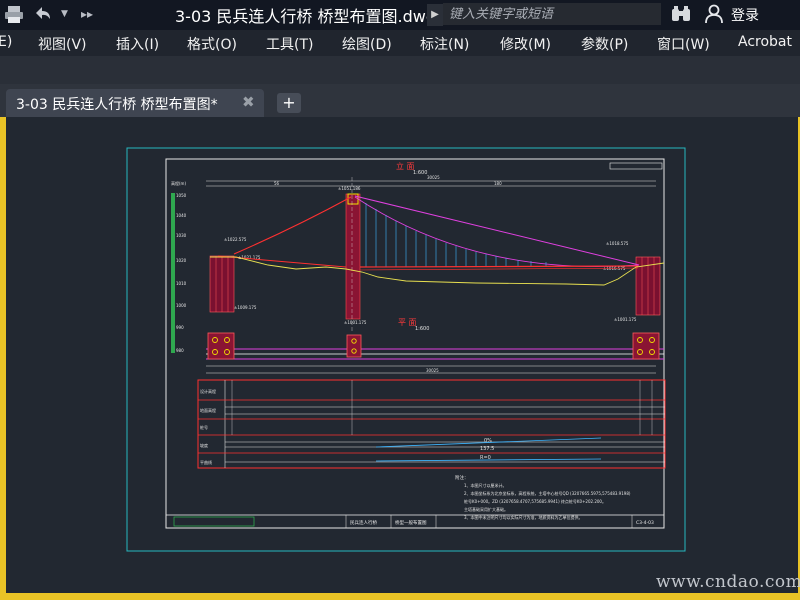 The width and height of the screenshot is (800, 600). What do you see at coordinates (604, 44) in the screenshot?
I see `menu-item-parameter: 参数(P)` at bounding box center [604, 44].